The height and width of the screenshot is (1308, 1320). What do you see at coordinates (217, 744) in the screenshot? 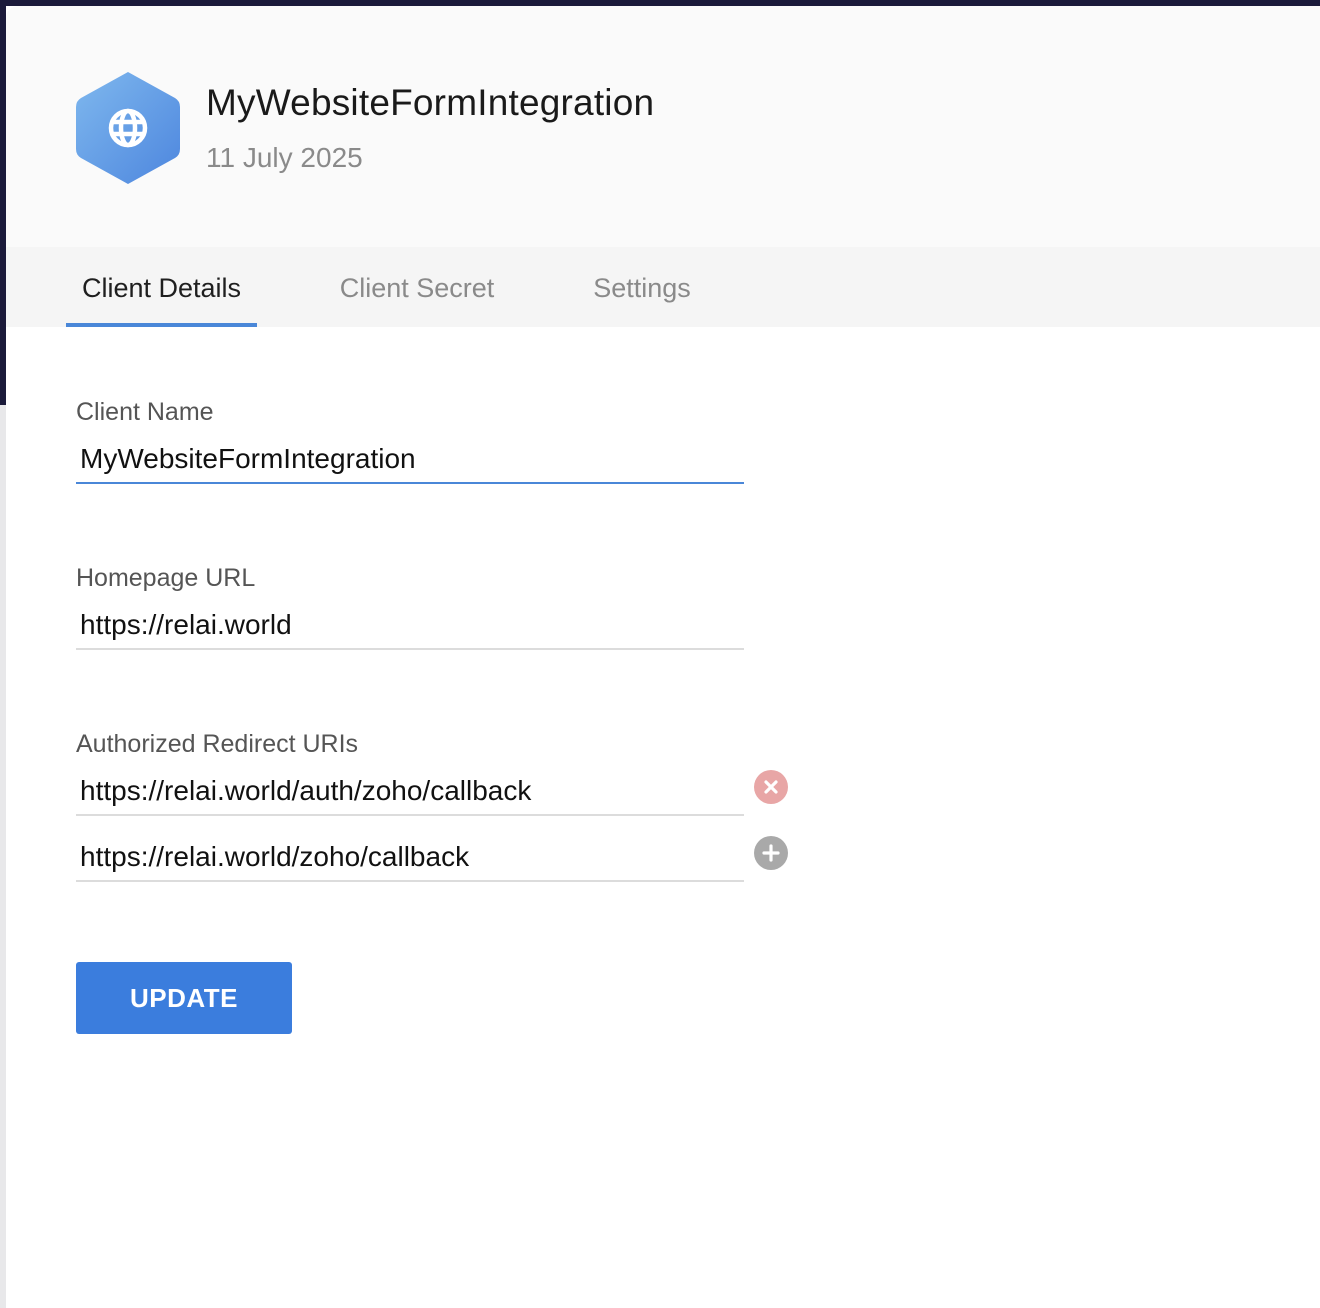
I see `redirect-uris-label: Authorized Redirect URIs` at bounding box center [217, 744].